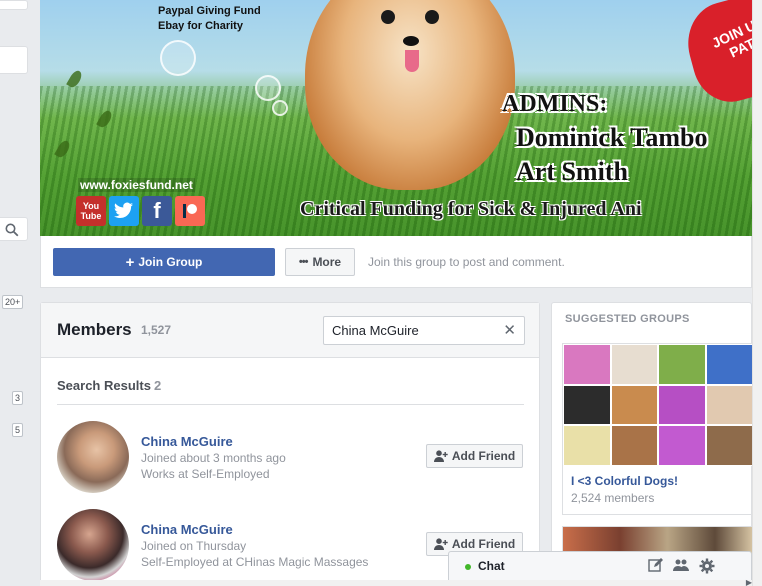 The width and height of the screenshot is (762, 586). Describe the element at coordinates (13, 302) in the screenshot. I see `rail-count-badge: 20+` at that location.